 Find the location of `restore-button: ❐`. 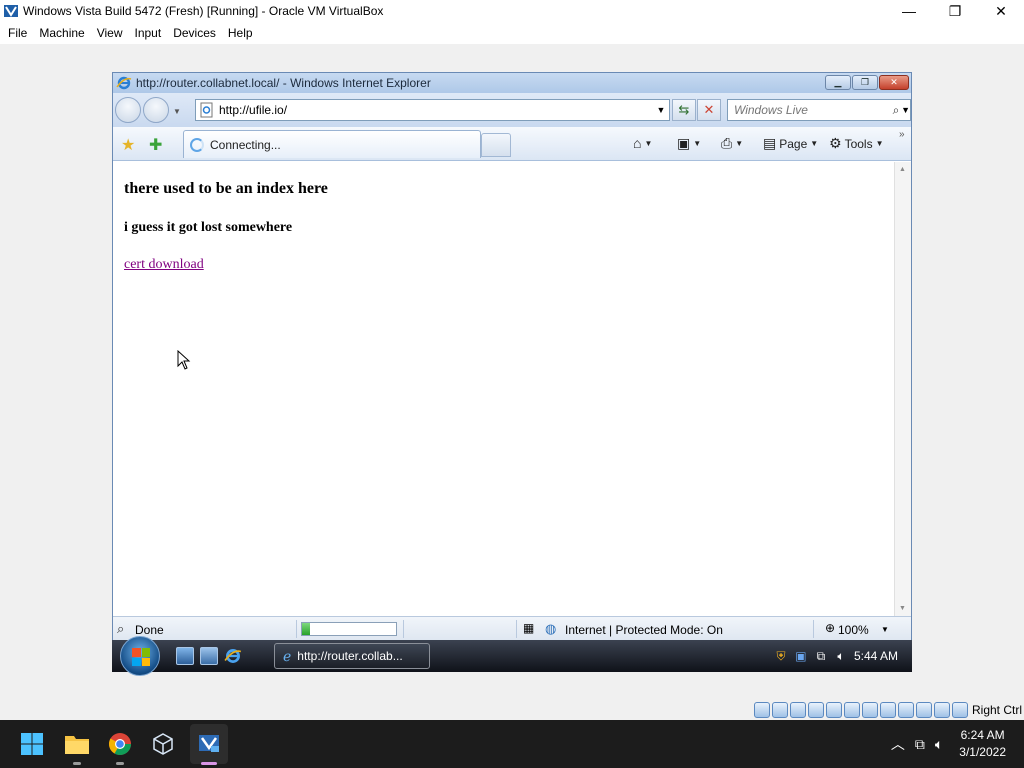

restore-button: ❐ is located at coordinates (955, 11).